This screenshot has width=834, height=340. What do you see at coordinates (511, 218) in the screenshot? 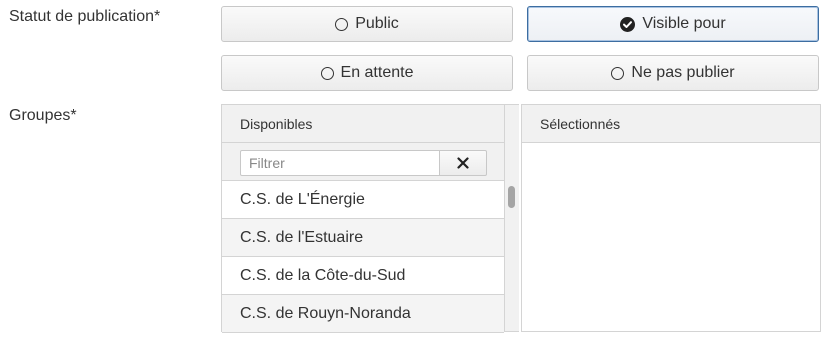
I see `scrollbar` at bounding box center [511, 218].